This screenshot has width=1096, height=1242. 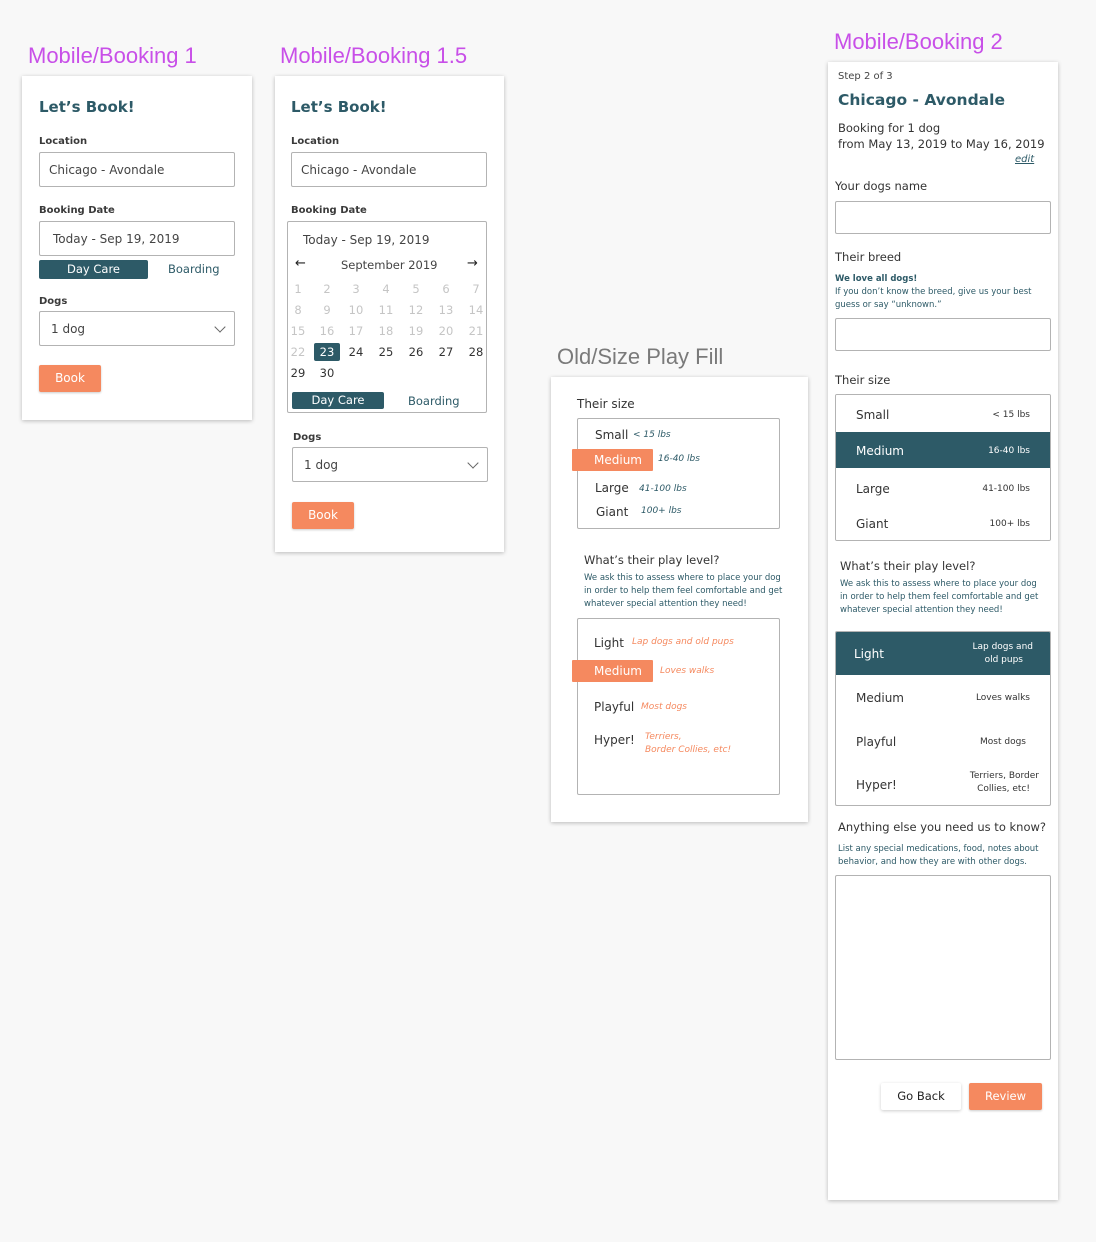 I want to click on calendar-day: 7, so click(x=476, y=289).